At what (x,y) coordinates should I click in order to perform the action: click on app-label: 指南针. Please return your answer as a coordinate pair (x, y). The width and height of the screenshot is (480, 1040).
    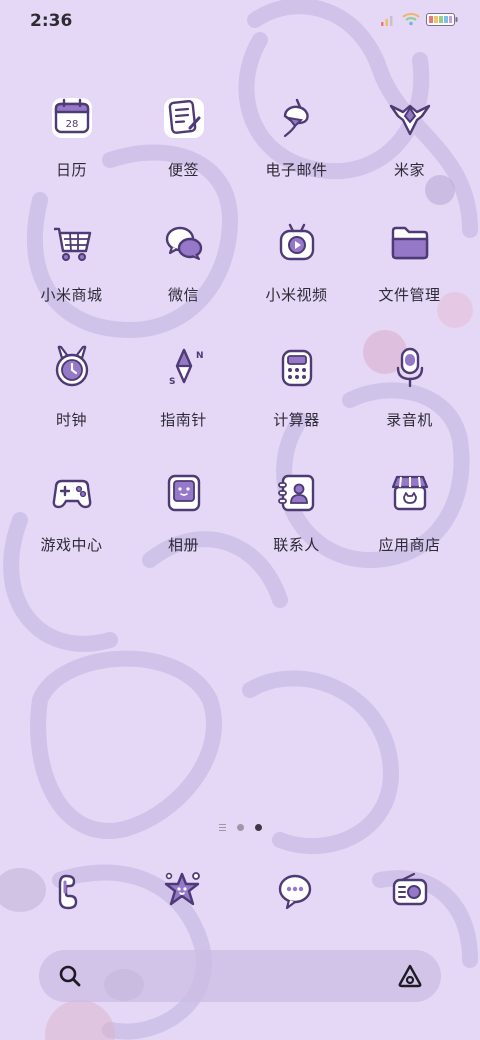
    Looking at the image, I should click on (183, 420).